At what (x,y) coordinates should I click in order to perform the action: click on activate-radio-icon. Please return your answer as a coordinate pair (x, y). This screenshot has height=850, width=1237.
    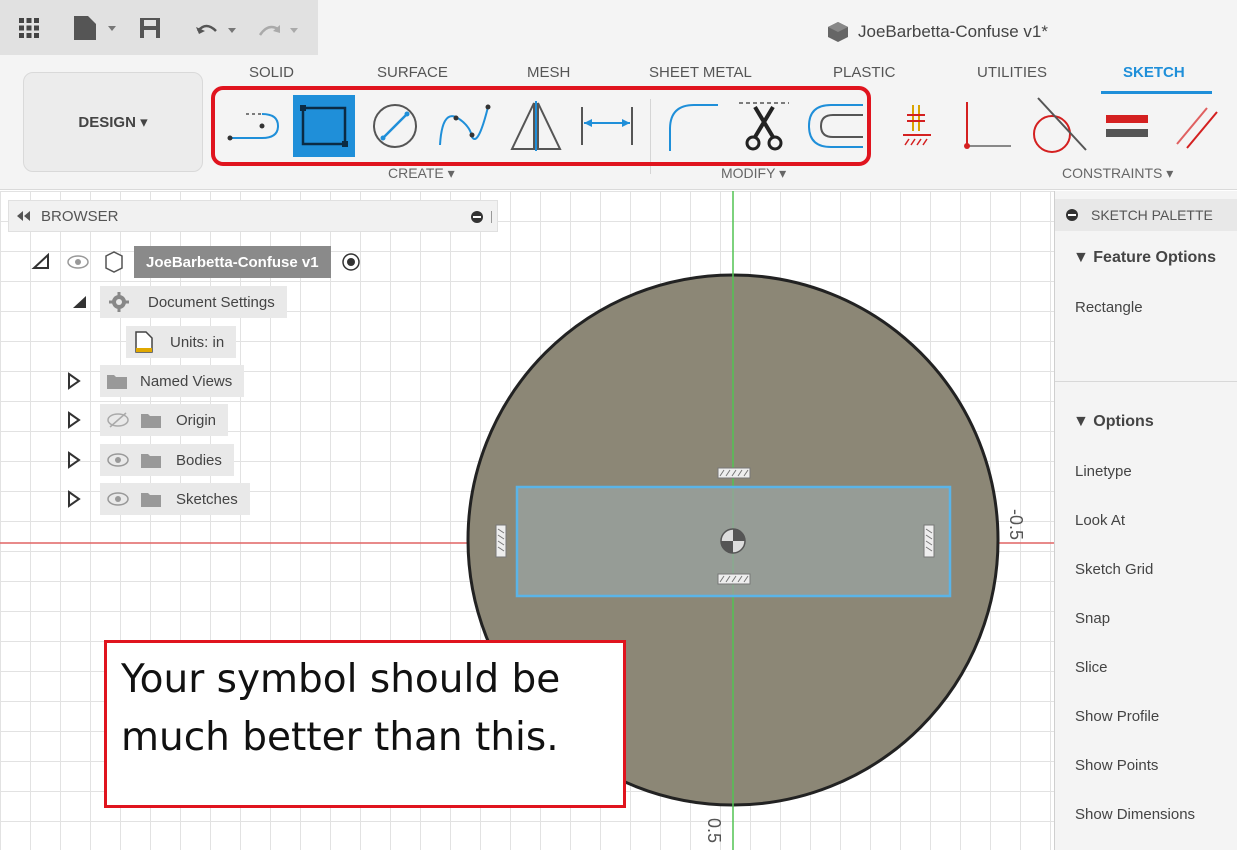
    Looking at the image, I should click on (351, 262).